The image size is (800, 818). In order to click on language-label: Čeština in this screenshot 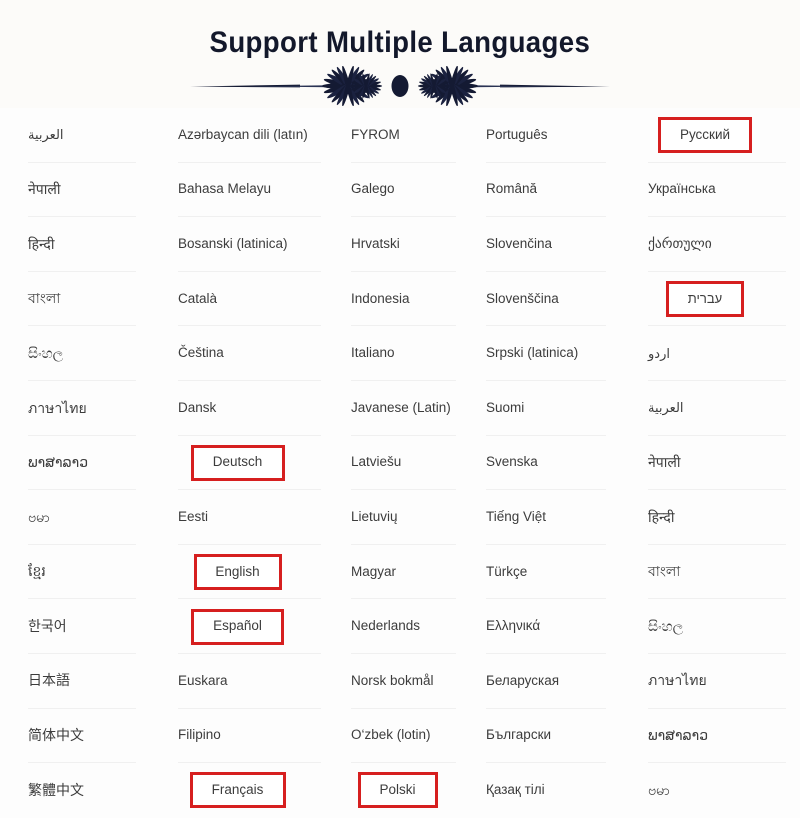, I will do `click(201, 353)`.